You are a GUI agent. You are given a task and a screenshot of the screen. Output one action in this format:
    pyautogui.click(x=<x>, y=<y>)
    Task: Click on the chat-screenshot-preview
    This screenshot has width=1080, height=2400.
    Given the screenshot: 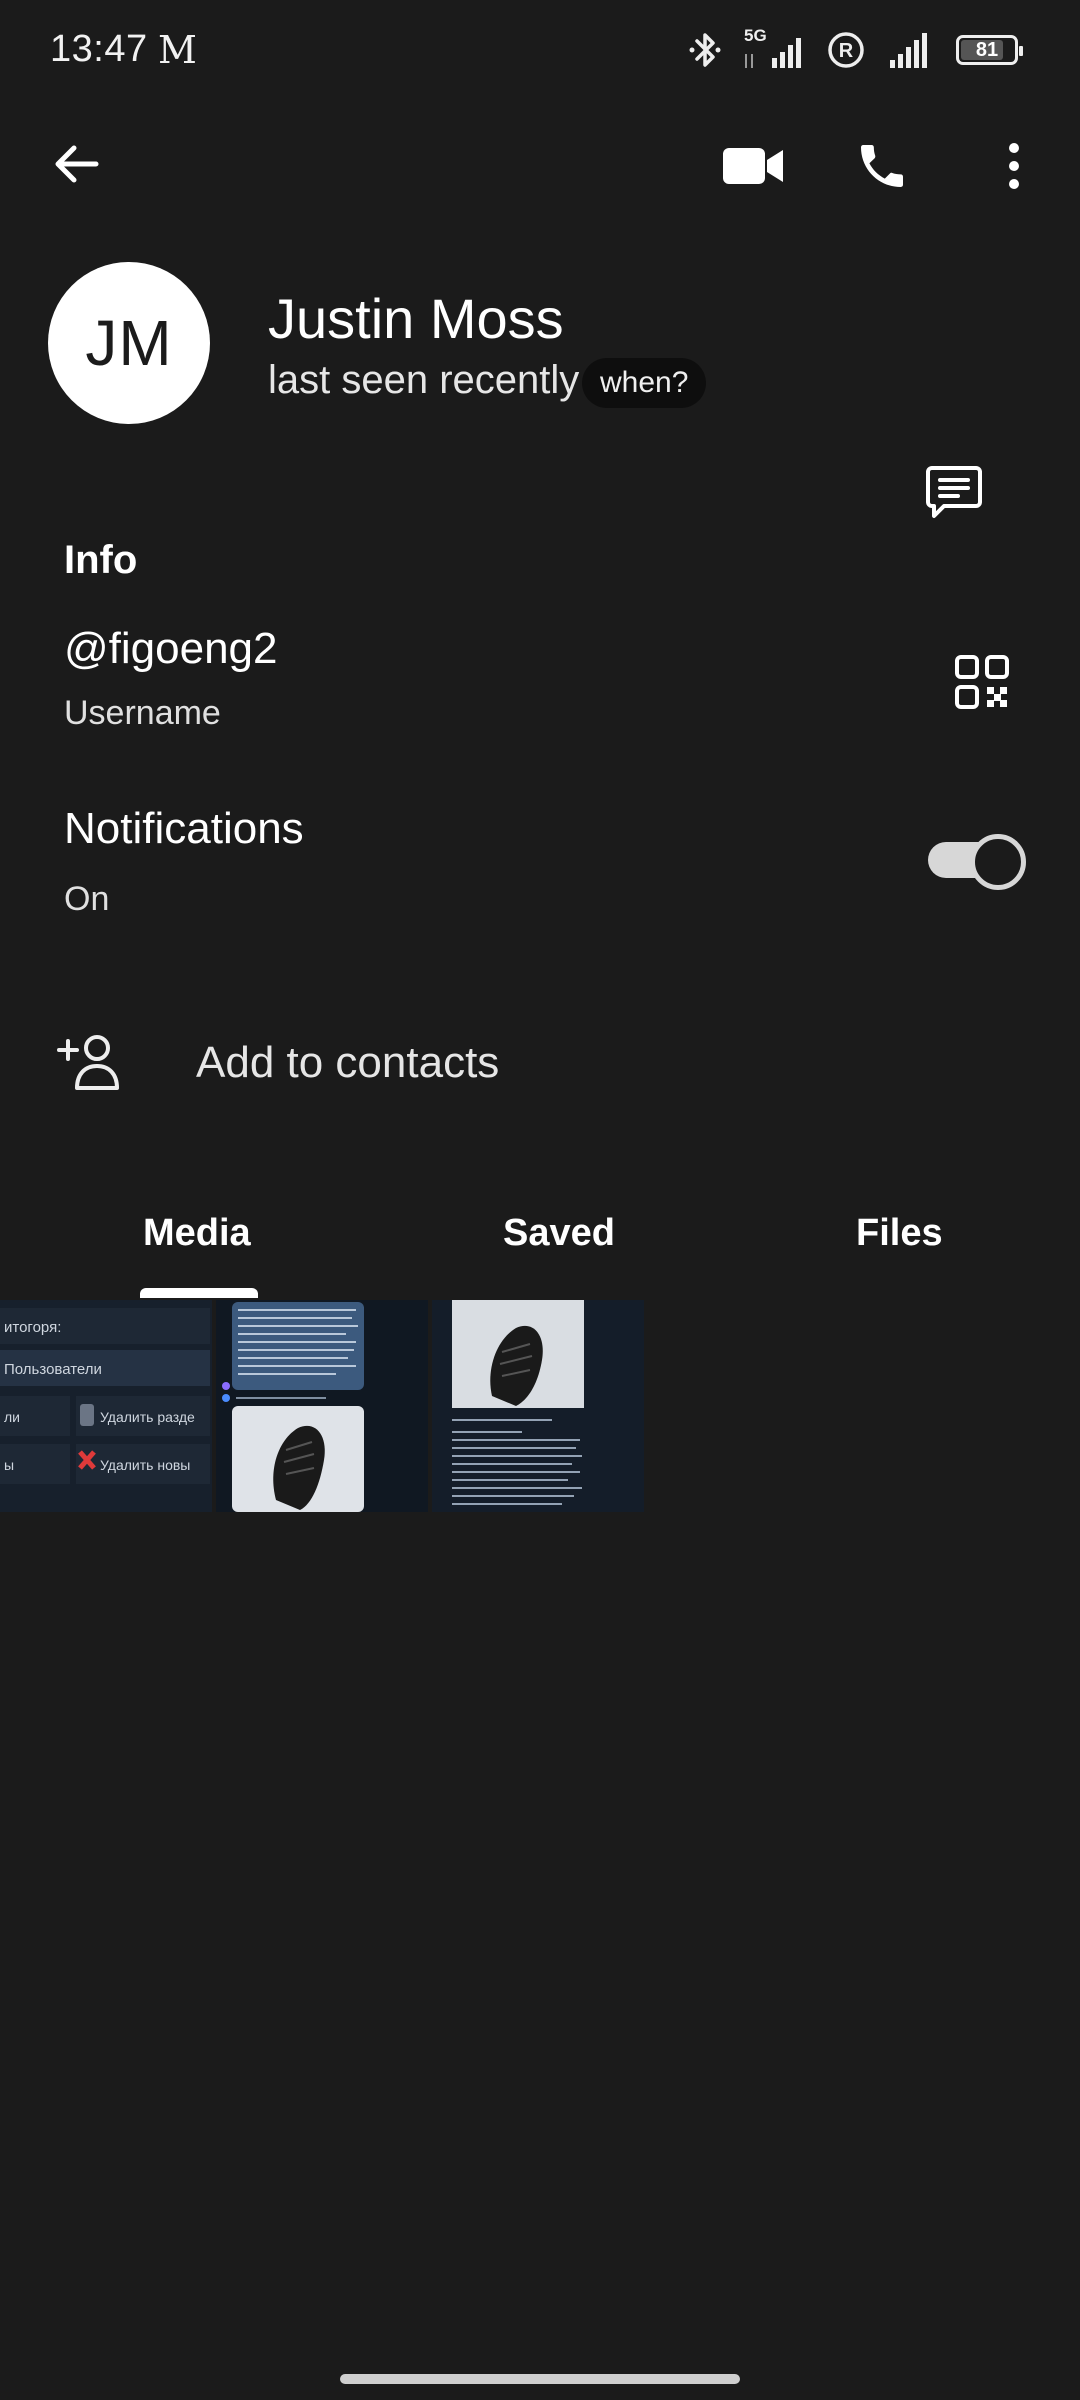 What is the action you would take?
    pyautogui.click(x=322, y=1406)
    